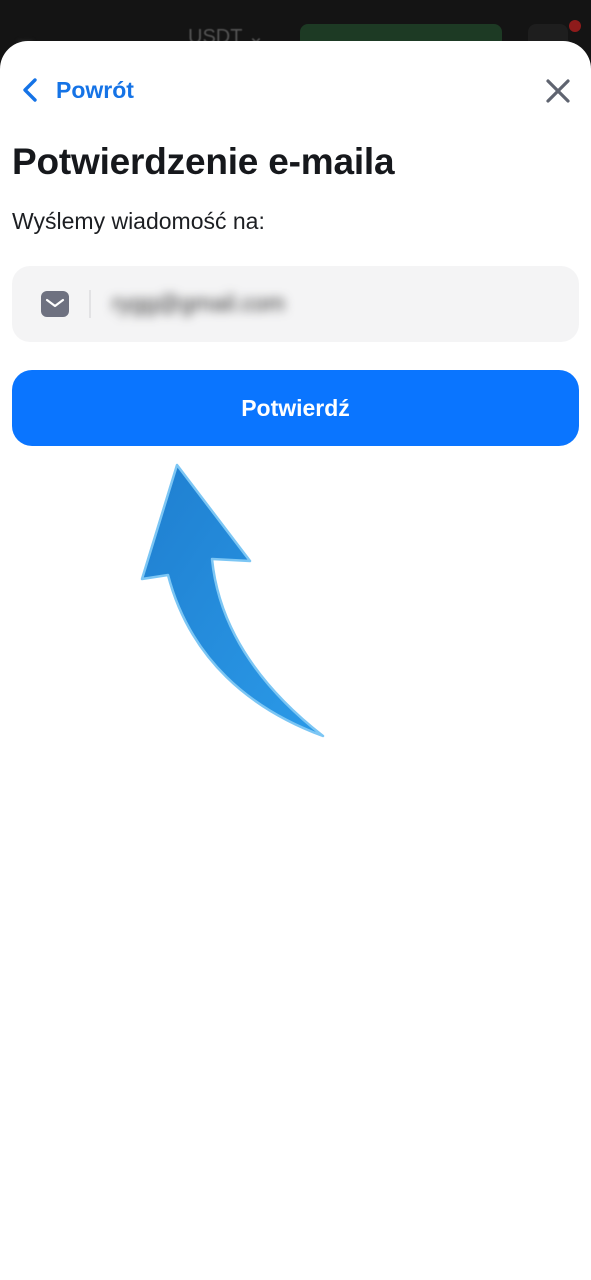 This screenshot has height=1280, width=591. Describe the element at coordinates (95, 89) in the screenshot. I see `back-label: Powrót` at that location.